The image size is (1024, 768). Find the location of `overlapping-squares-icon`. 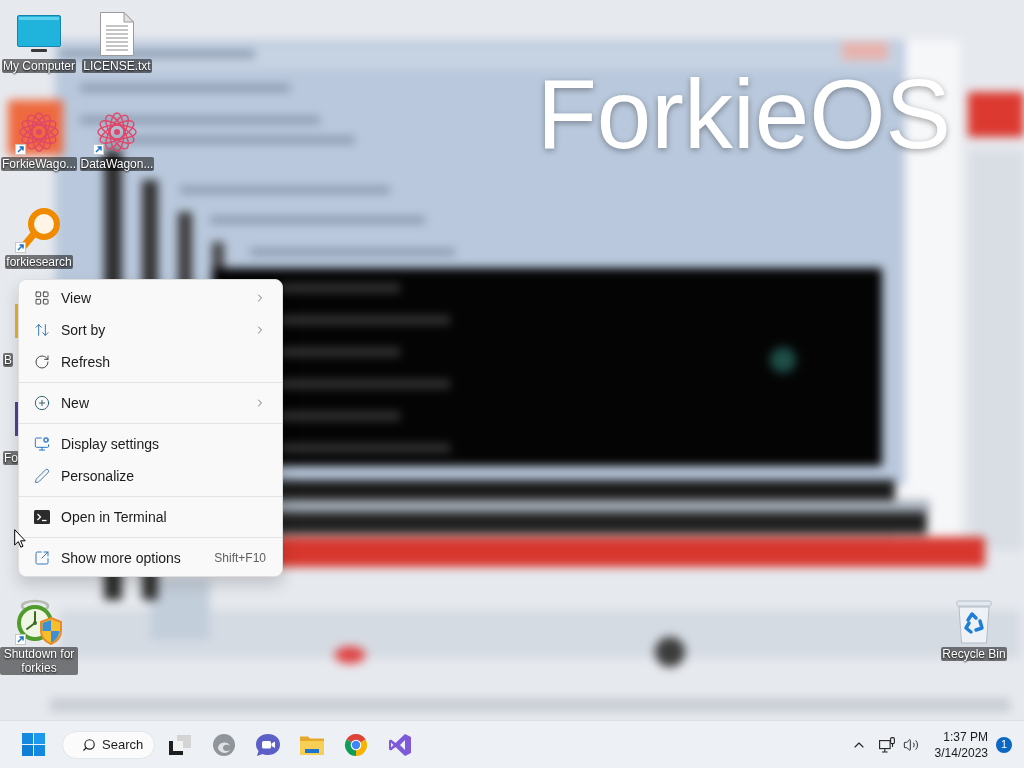

overlapping-squares-icon is located at coordinates (180, 744).